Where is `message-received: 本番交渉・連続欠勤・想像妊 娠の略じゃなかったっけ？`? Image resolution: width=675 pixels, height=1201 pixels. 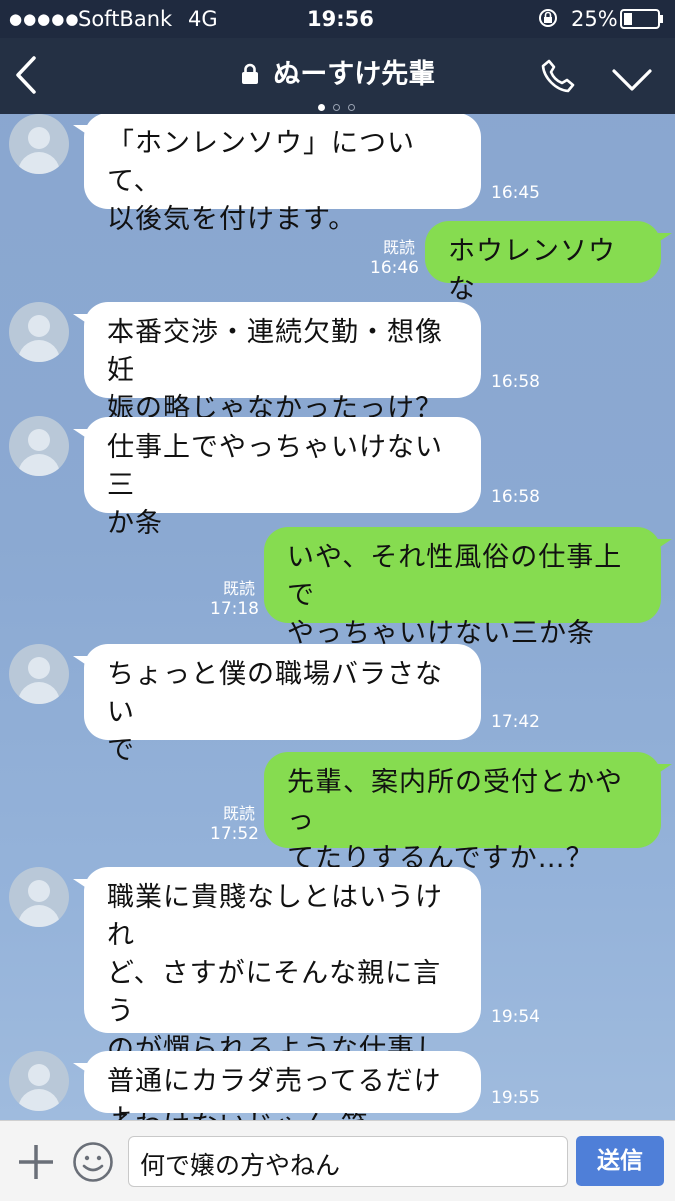
message-received: 本番交渉・連続欠勤・想像妊 娠の略じゃなかったっけ？ is located at coordinates (277, 363).